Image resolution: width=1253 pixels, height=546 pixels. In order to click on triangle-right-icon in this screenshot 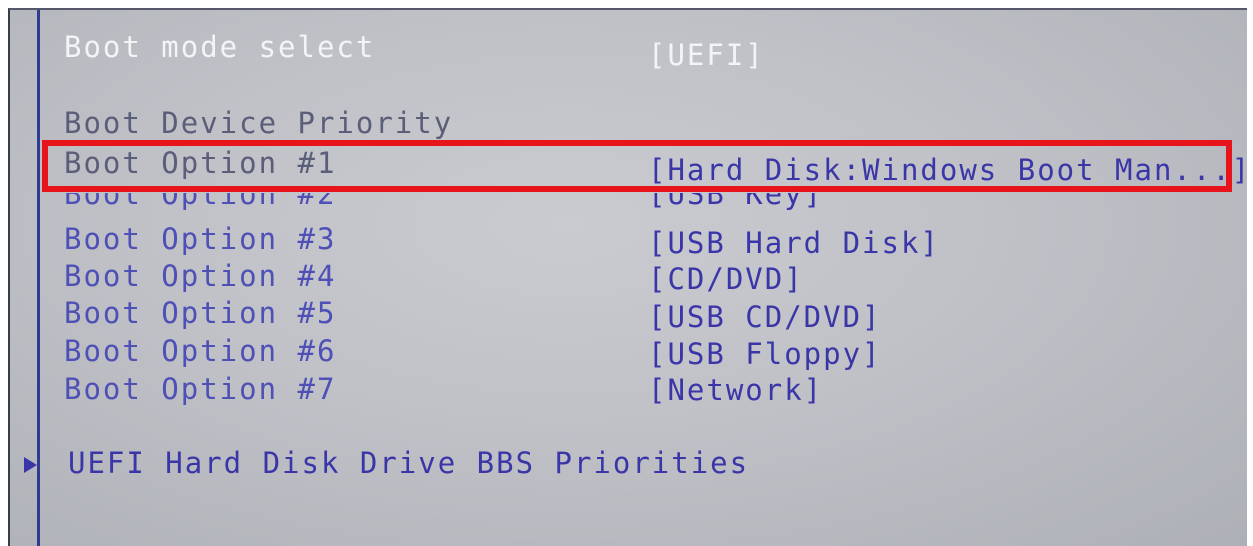, I will do `click(30, 465)`.